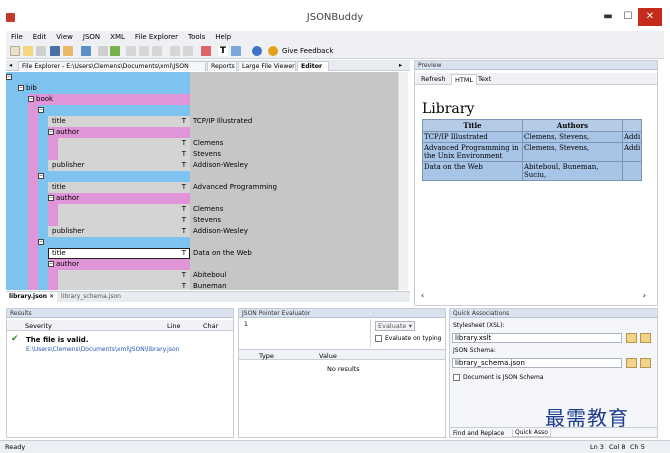 This screenshot has width=670, height=453. Describe the element at coordinates (456, 377) in the screenshot. I see `document-is-schema-checkbox` at that location.